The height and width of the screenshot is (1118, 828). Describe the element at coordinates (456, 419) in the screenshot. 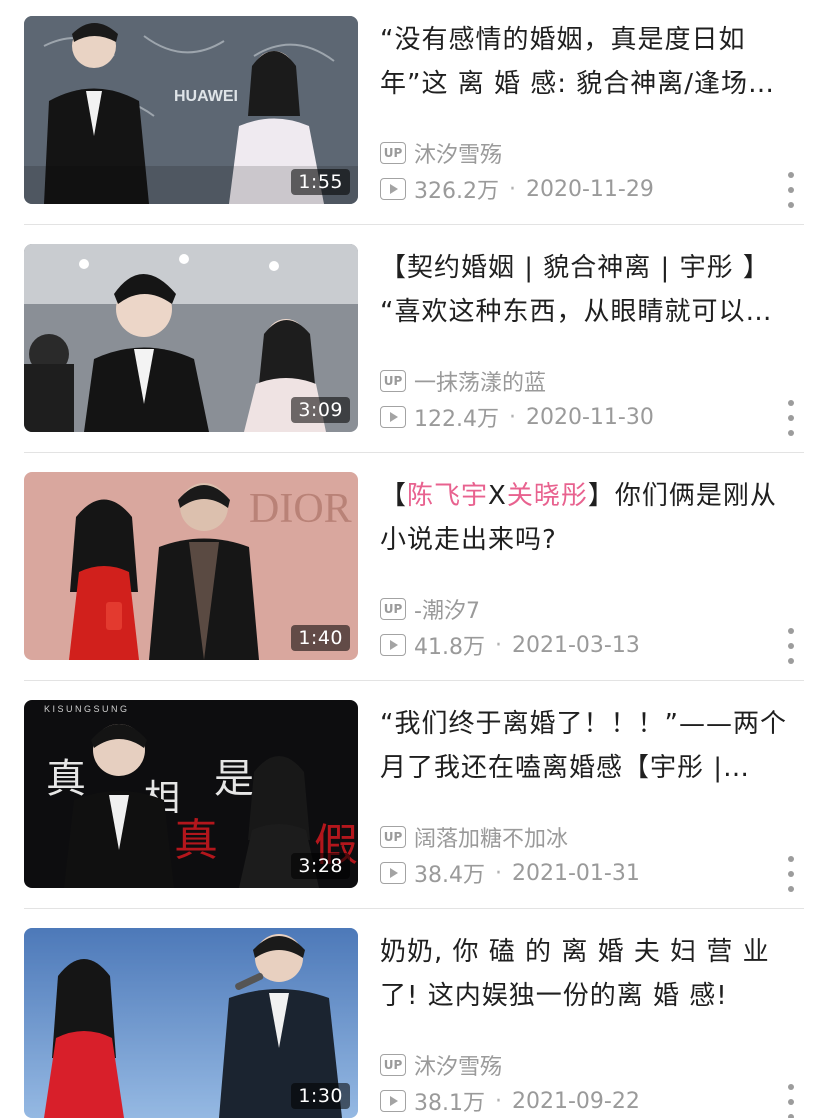

I see `view-count: 122.4万` at that location.